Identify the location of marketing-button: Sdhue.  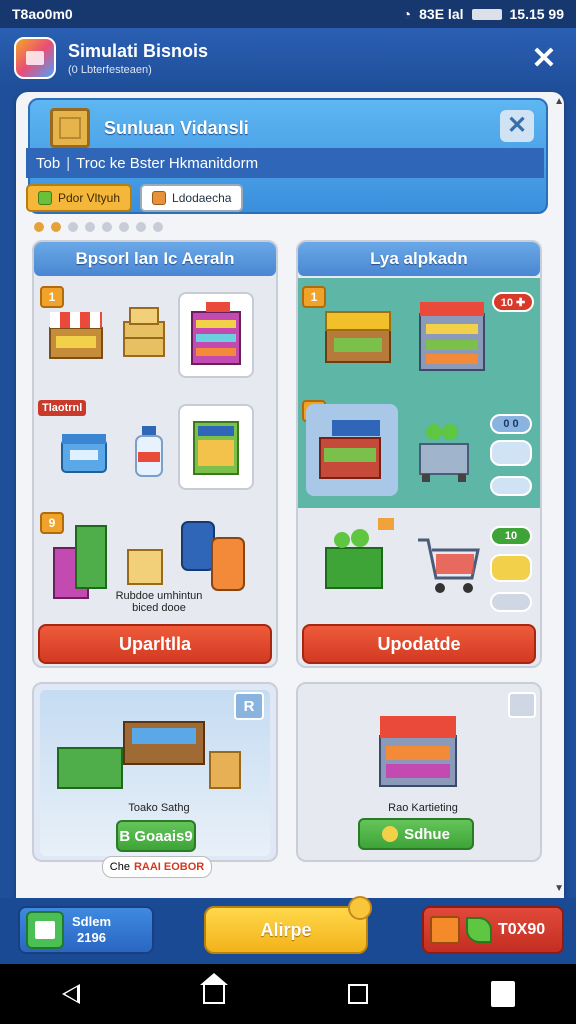
(416, 834).